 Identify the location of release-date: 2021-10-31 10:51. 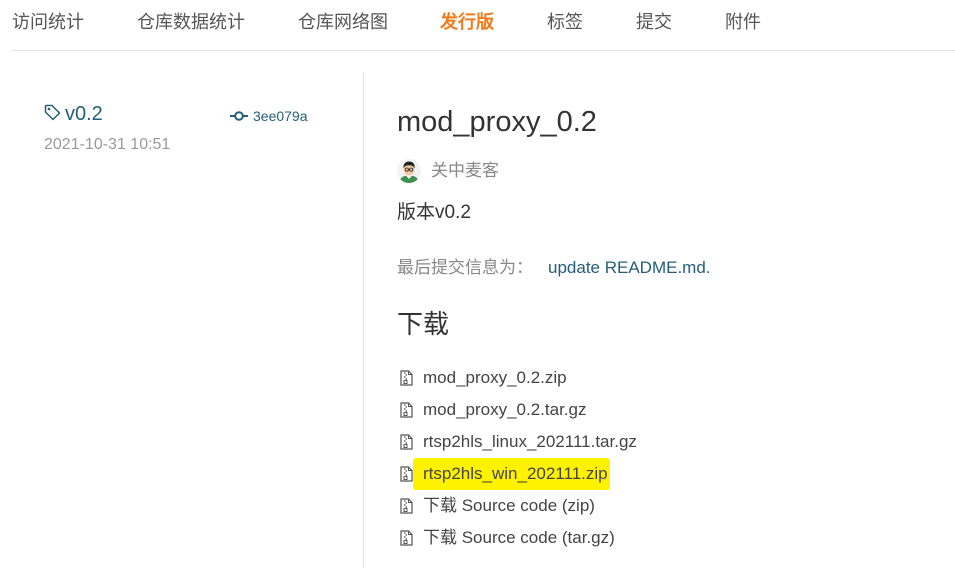
(107, 144).